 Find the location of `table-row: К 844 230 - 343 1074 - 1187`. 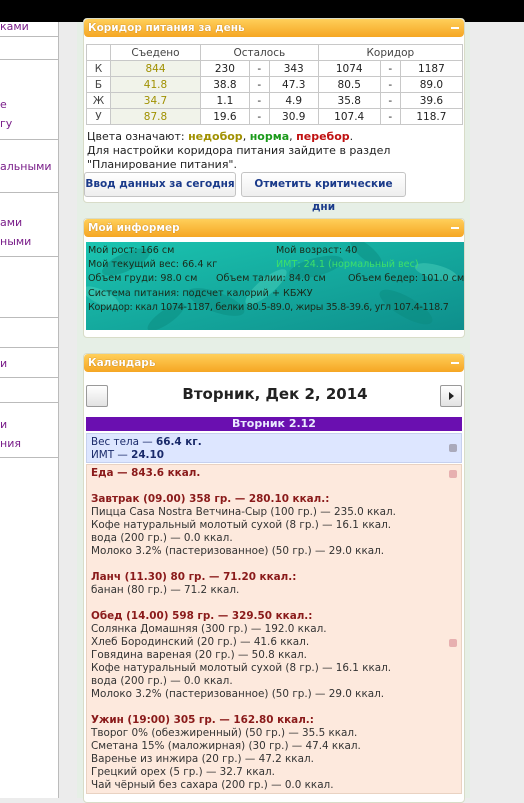

table-row: К 844 230 - 343 1074 - 1187 is located at coordinates (275, 68).